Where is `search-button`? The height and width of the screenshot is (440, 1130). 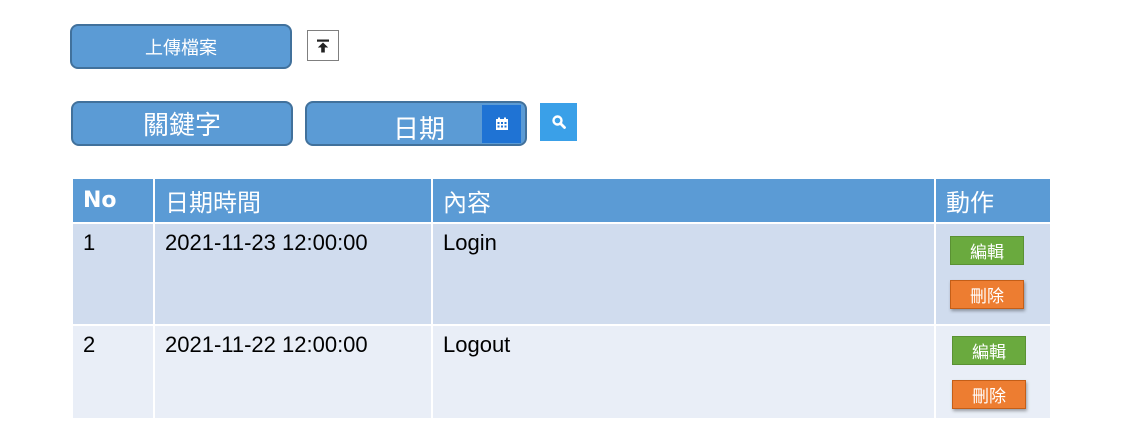
search-button is located at coordinates (558, 122).